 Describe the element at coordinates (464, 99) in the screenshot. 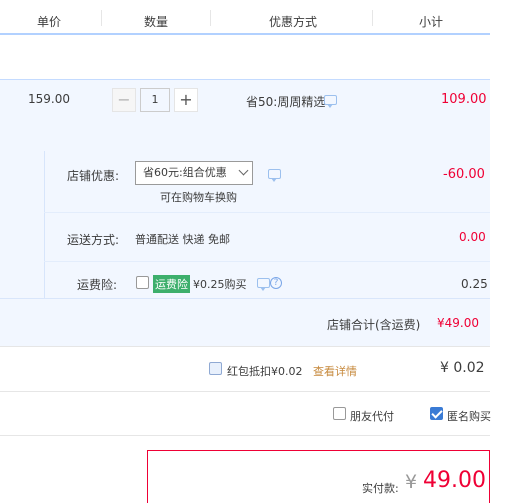

I see `product-subtotal: 109.00` at that location.